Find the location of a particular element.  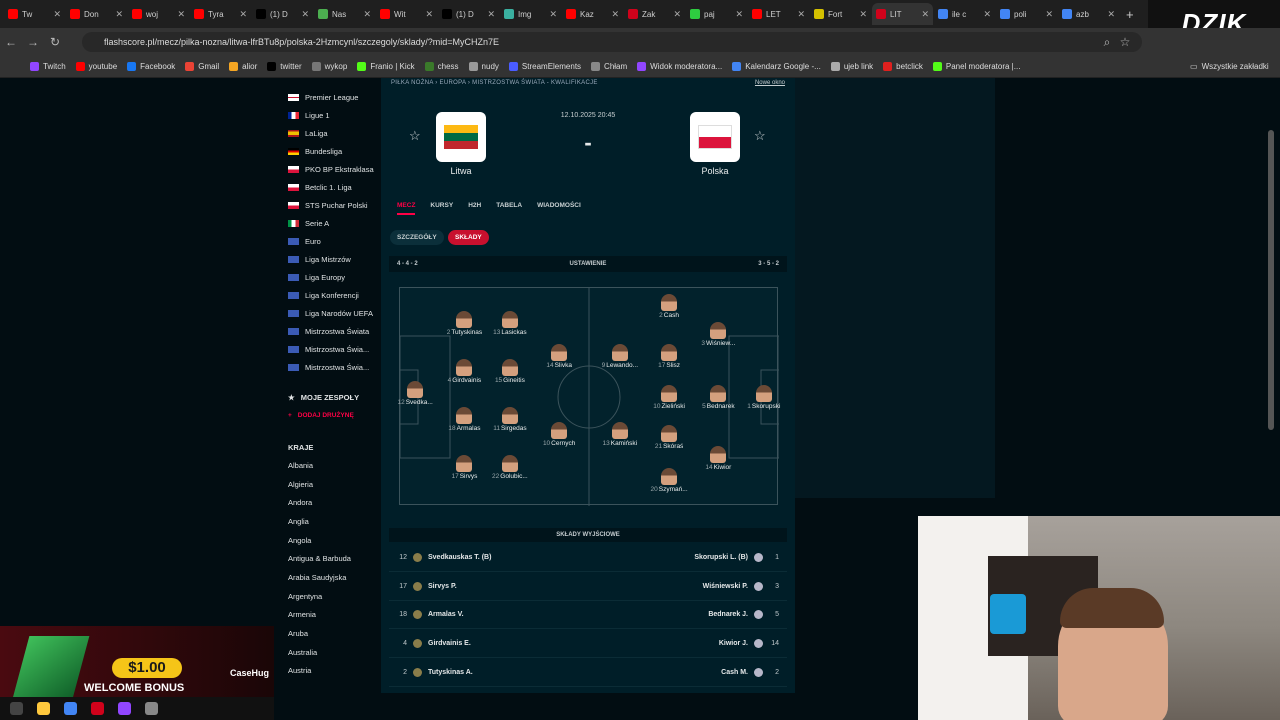

sidebar-league-item: Serie A is located at coordinates (330, 223).